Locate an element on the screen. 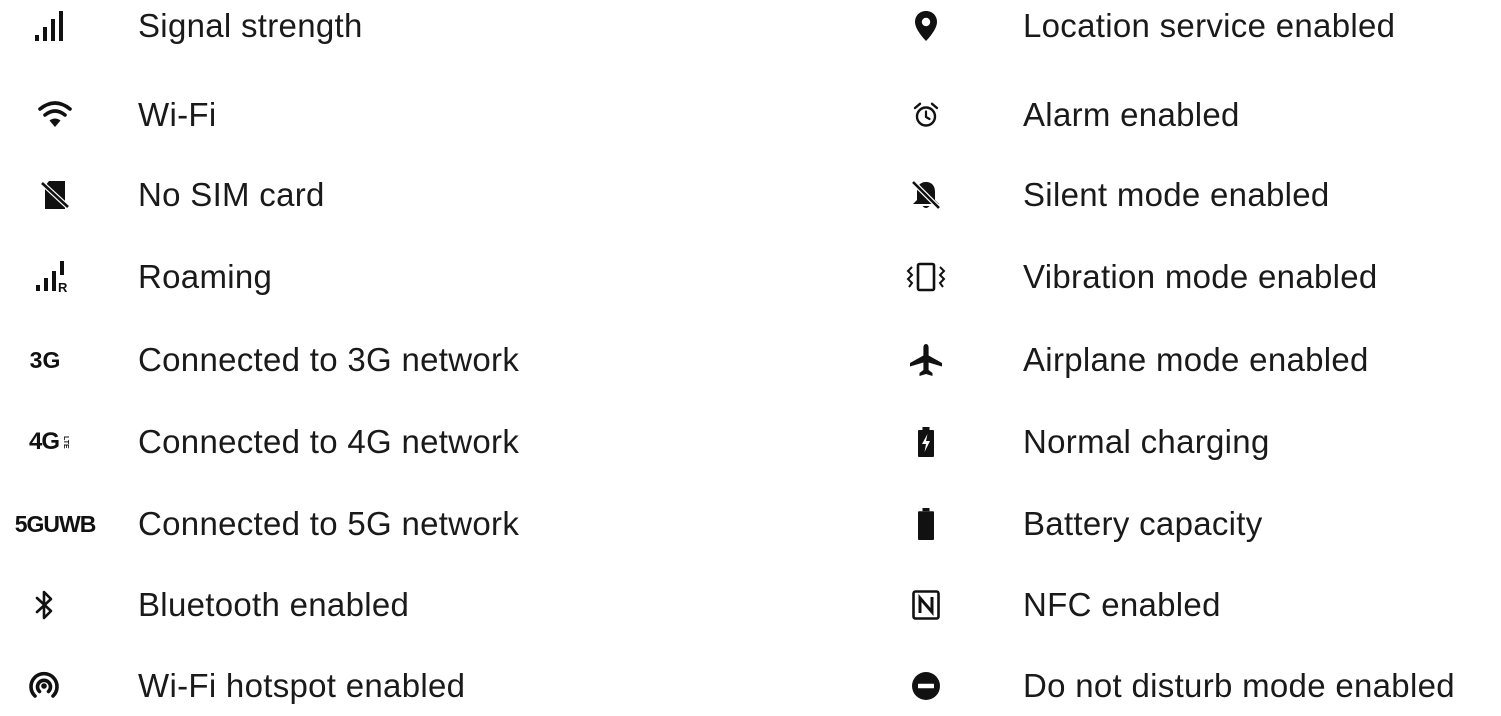 This screenshot has width=1501, height=716. legend-row: NFC enabled is located at coordinates (1193, 605).